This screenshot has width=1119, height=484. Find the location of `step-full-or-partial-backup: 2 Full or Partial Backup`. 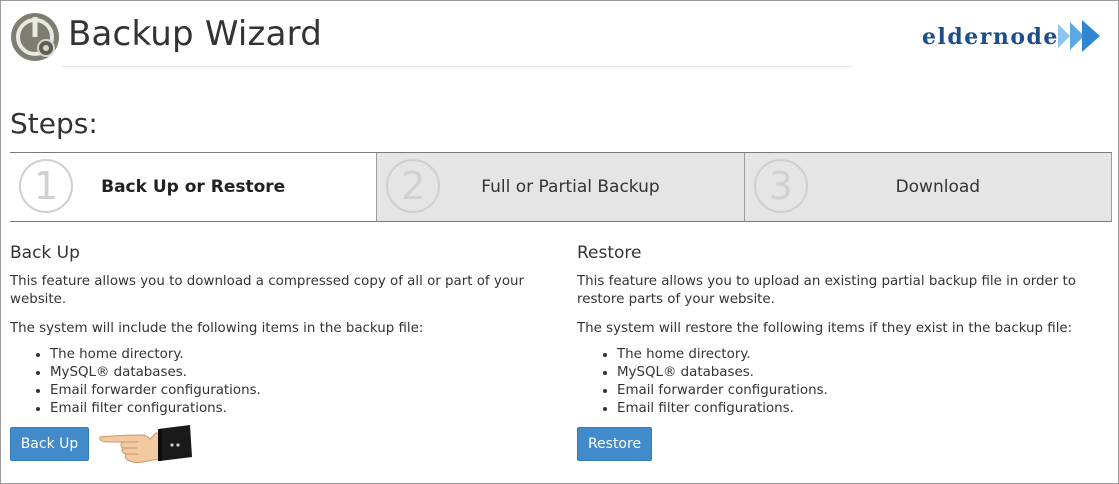

step-full-or-partial-backup: 2 Full or Partial Backup is located at coordinates (560, 187).